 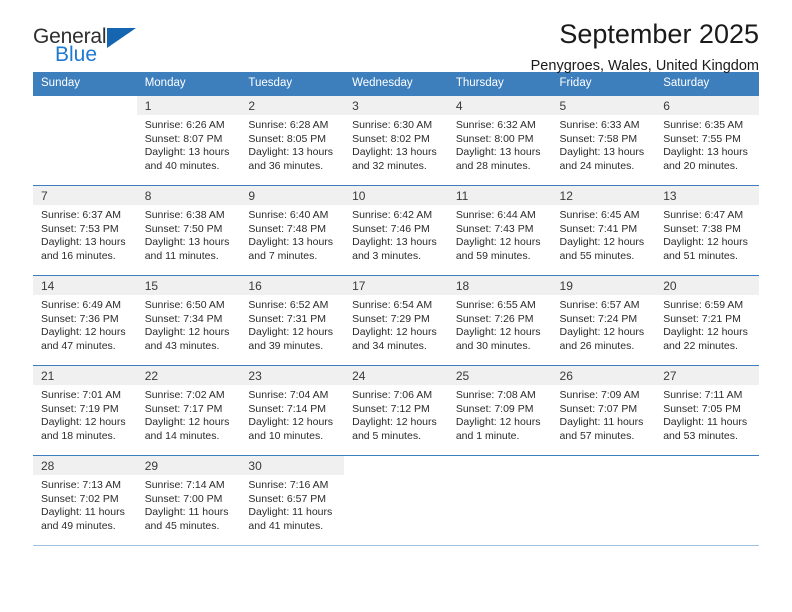 I want to click on daylight-line-2: and 24 minutes., so click(x=597, y=165).